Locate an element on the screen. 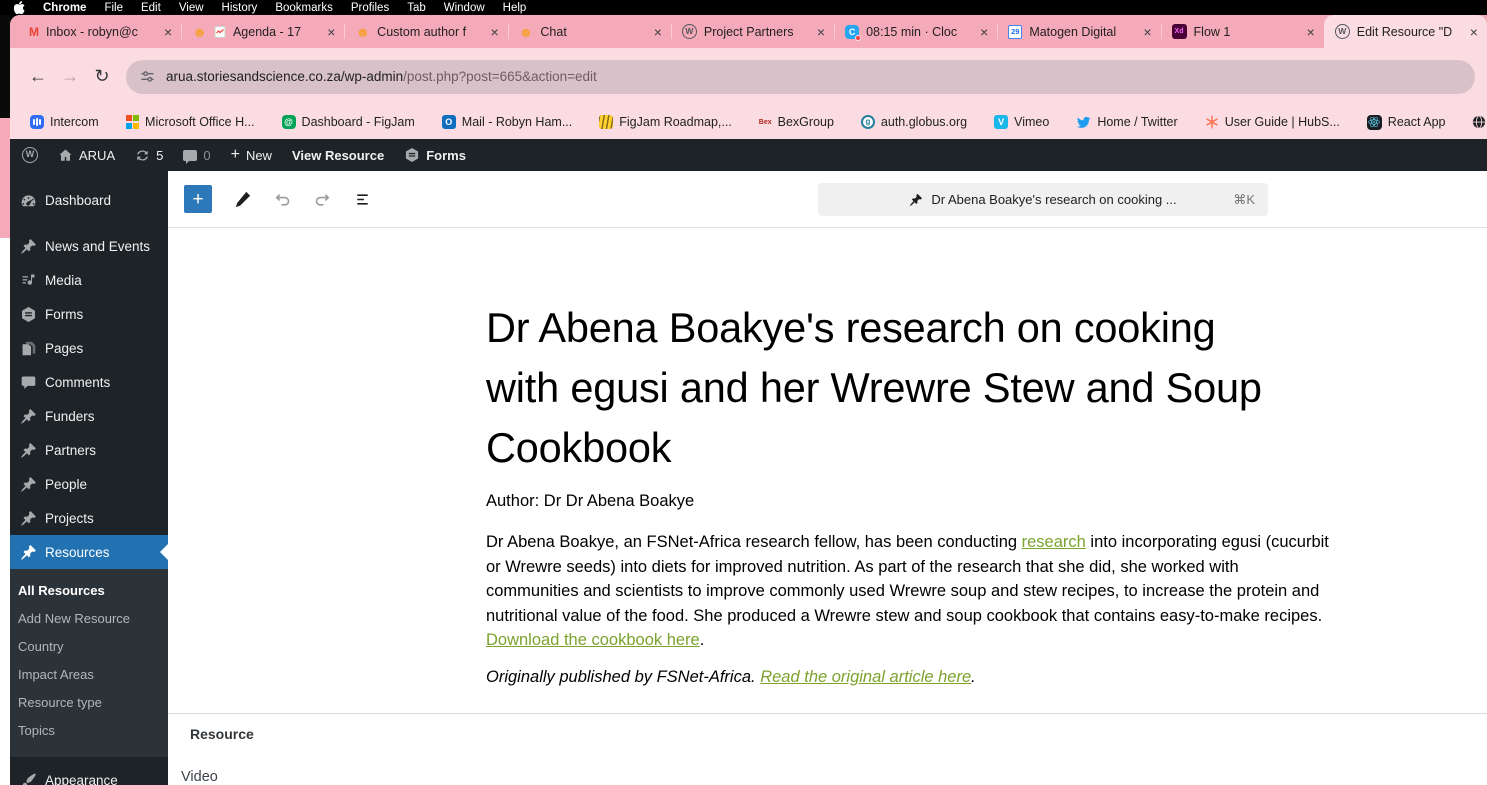 The image size is (1487, 785). comments-menu: 0 is located at coordinates (197, 156).